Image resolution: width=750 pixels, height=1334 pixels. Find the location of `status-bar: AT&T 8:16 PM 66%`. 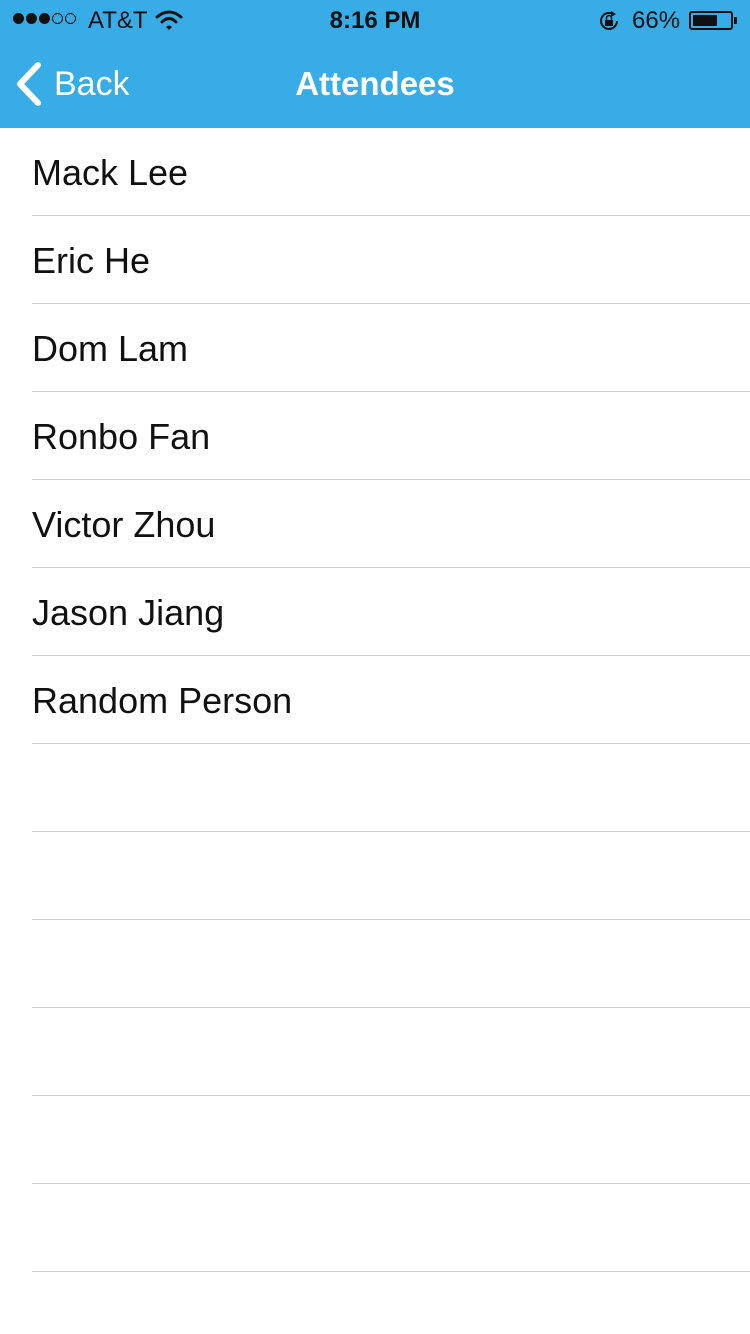

status-bar: AT&T 8:16 PM 66% is located at coordinates (375, 20).